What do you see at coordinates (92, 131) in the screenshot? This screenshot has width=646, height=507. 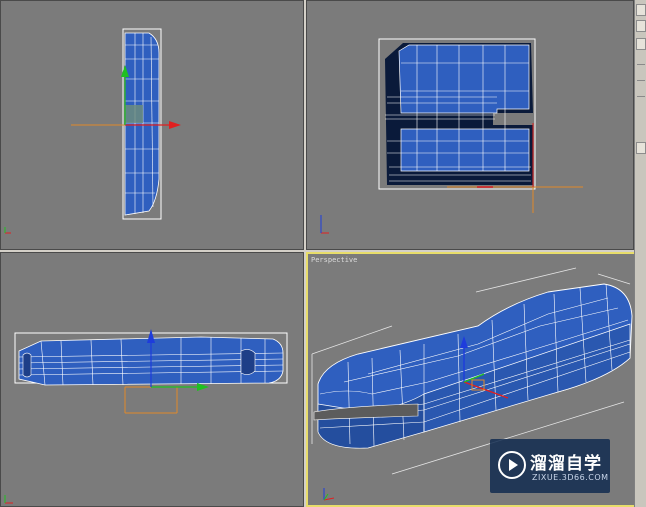 I see `left-view-mesh` at bounding box center [92, 131].